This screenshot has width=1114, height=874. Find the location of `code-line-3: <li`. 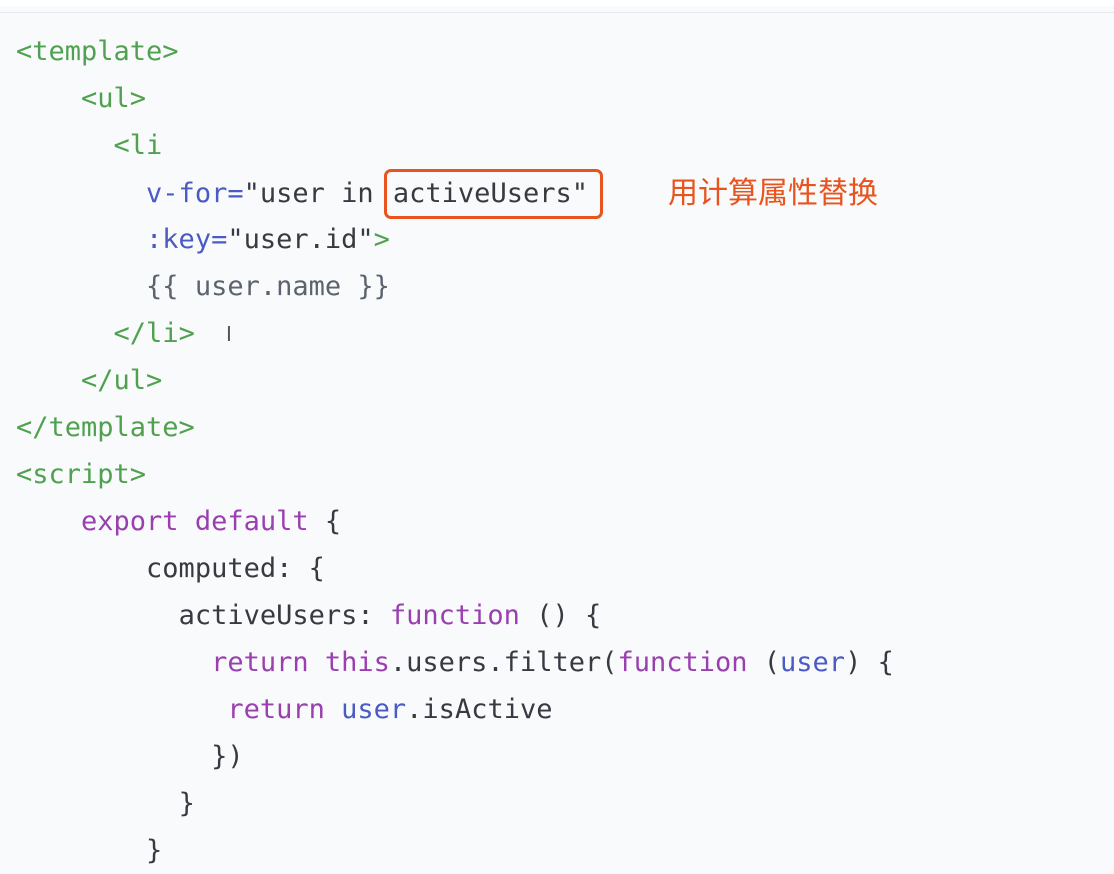

code-line-3: <li is located at coordinates (455, 145).